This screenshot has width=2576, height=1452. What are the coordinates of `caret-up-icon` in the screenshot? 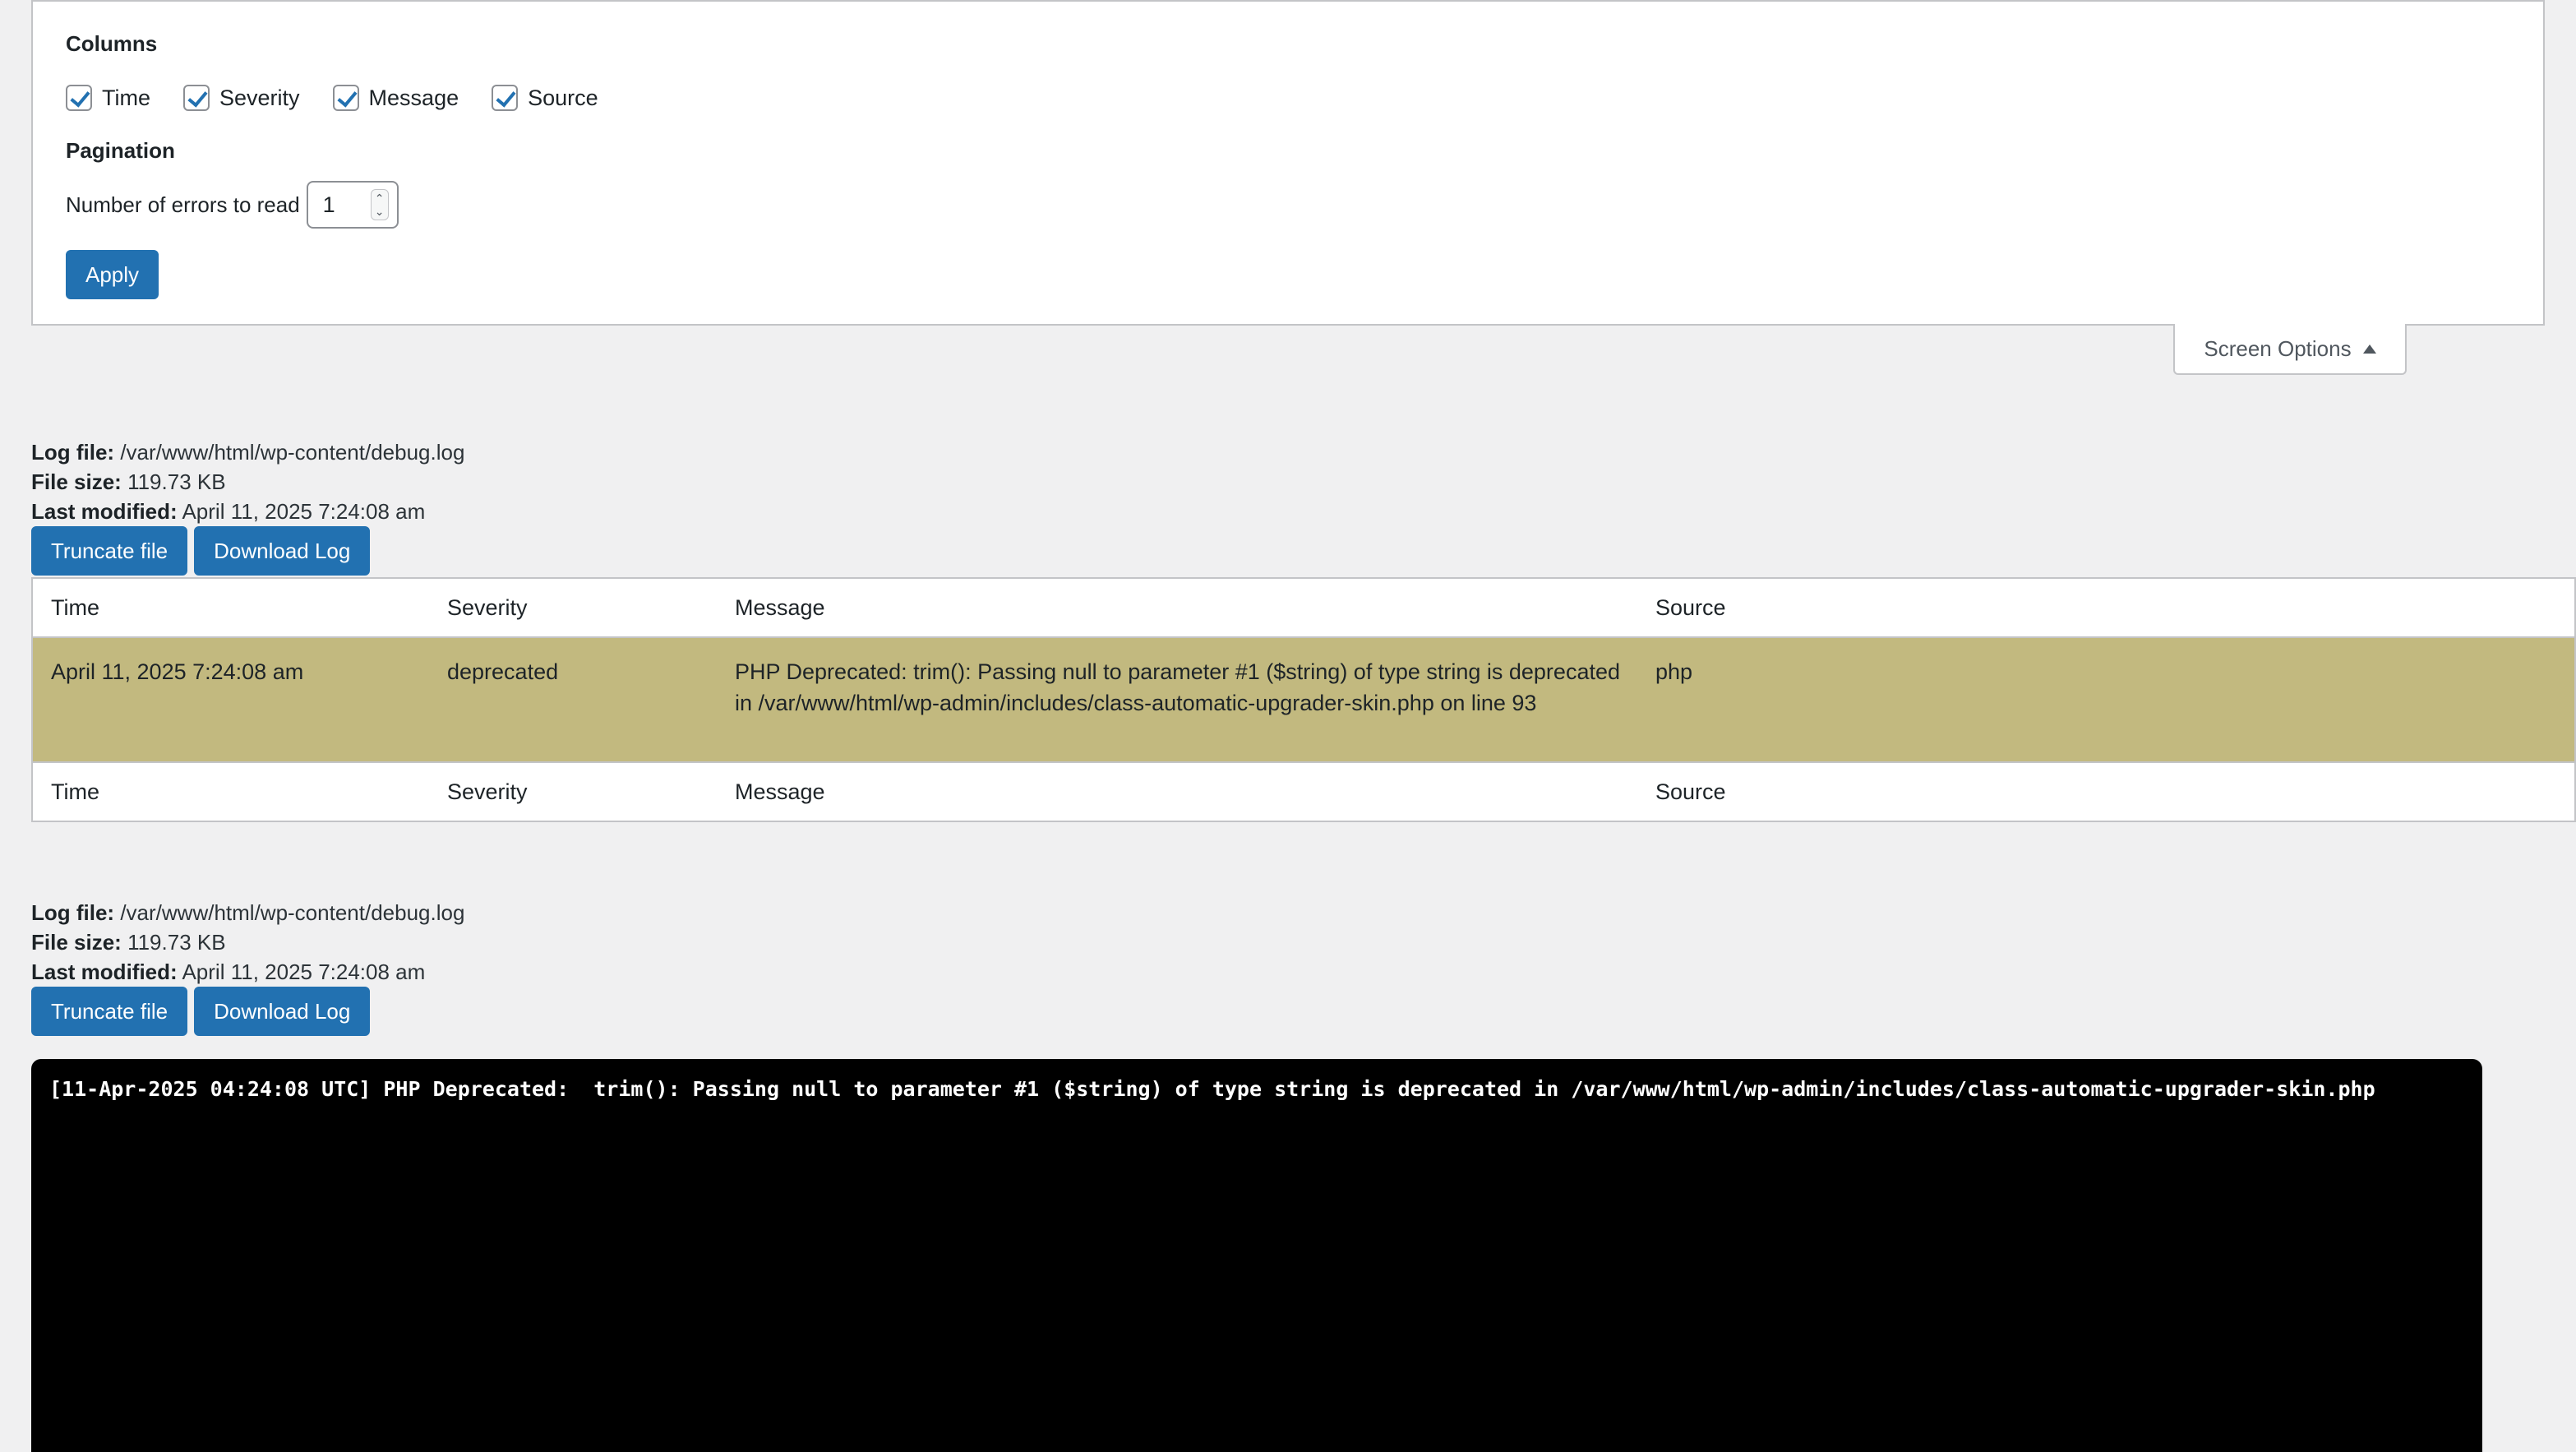 It's located at (2369, 349).